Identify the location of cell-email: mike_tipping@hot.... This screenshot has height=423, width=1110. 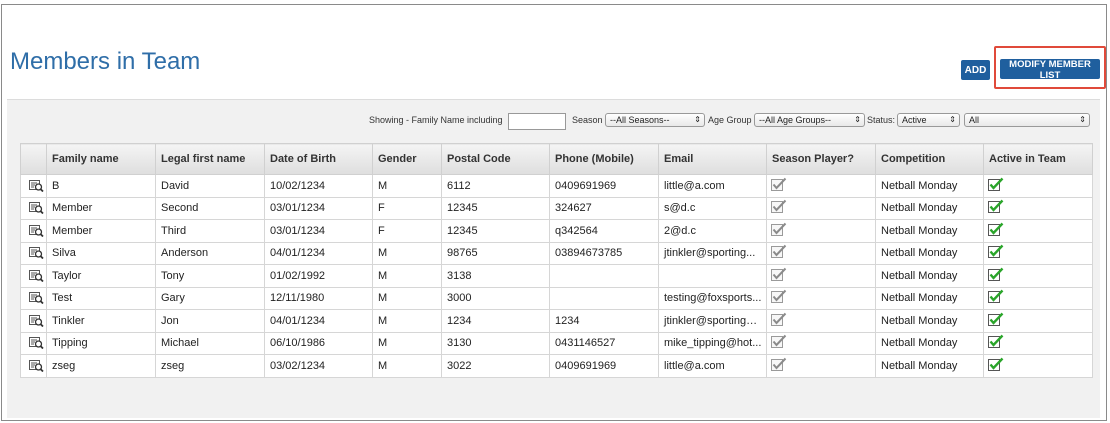
(712, 343).